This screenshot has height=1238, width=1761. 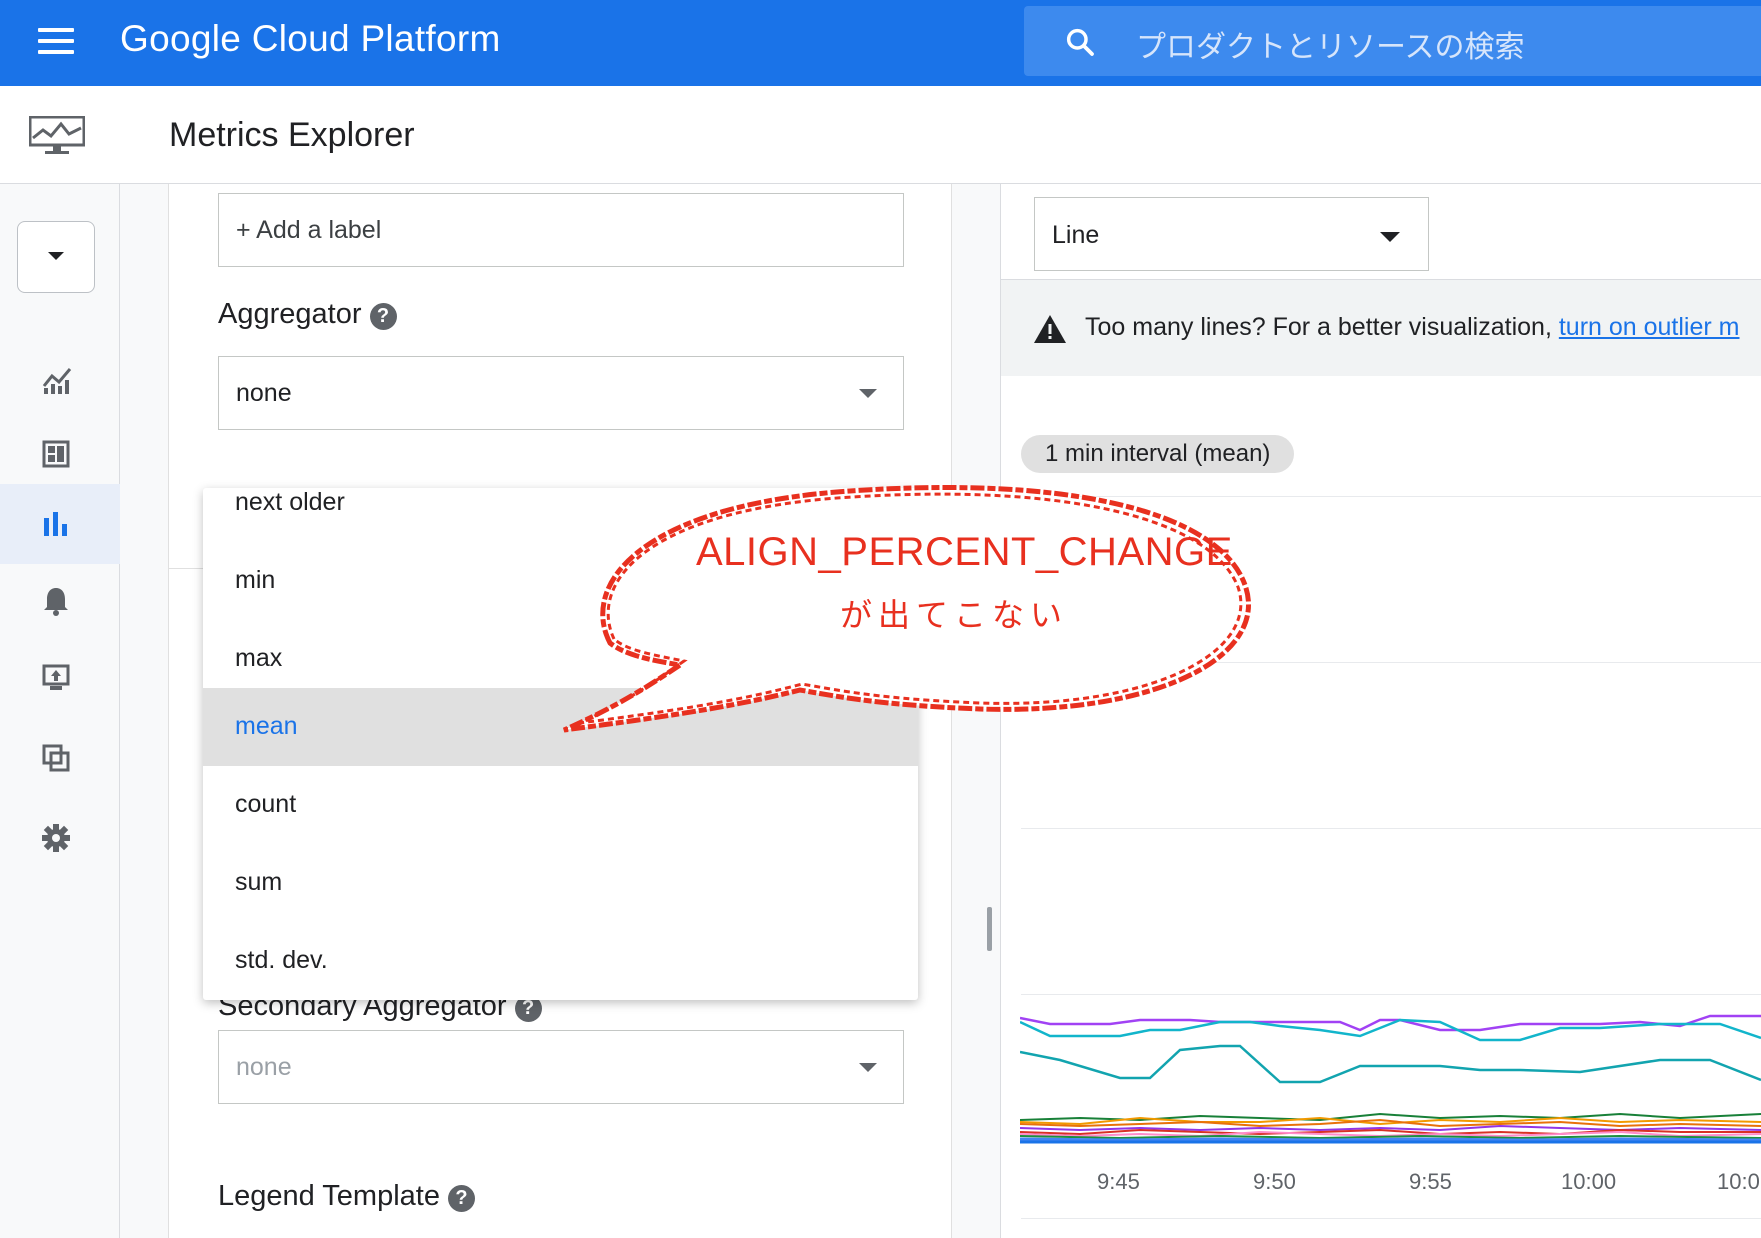 I want to click on add-label-text: + Add a label, so click(x=309, y=230).